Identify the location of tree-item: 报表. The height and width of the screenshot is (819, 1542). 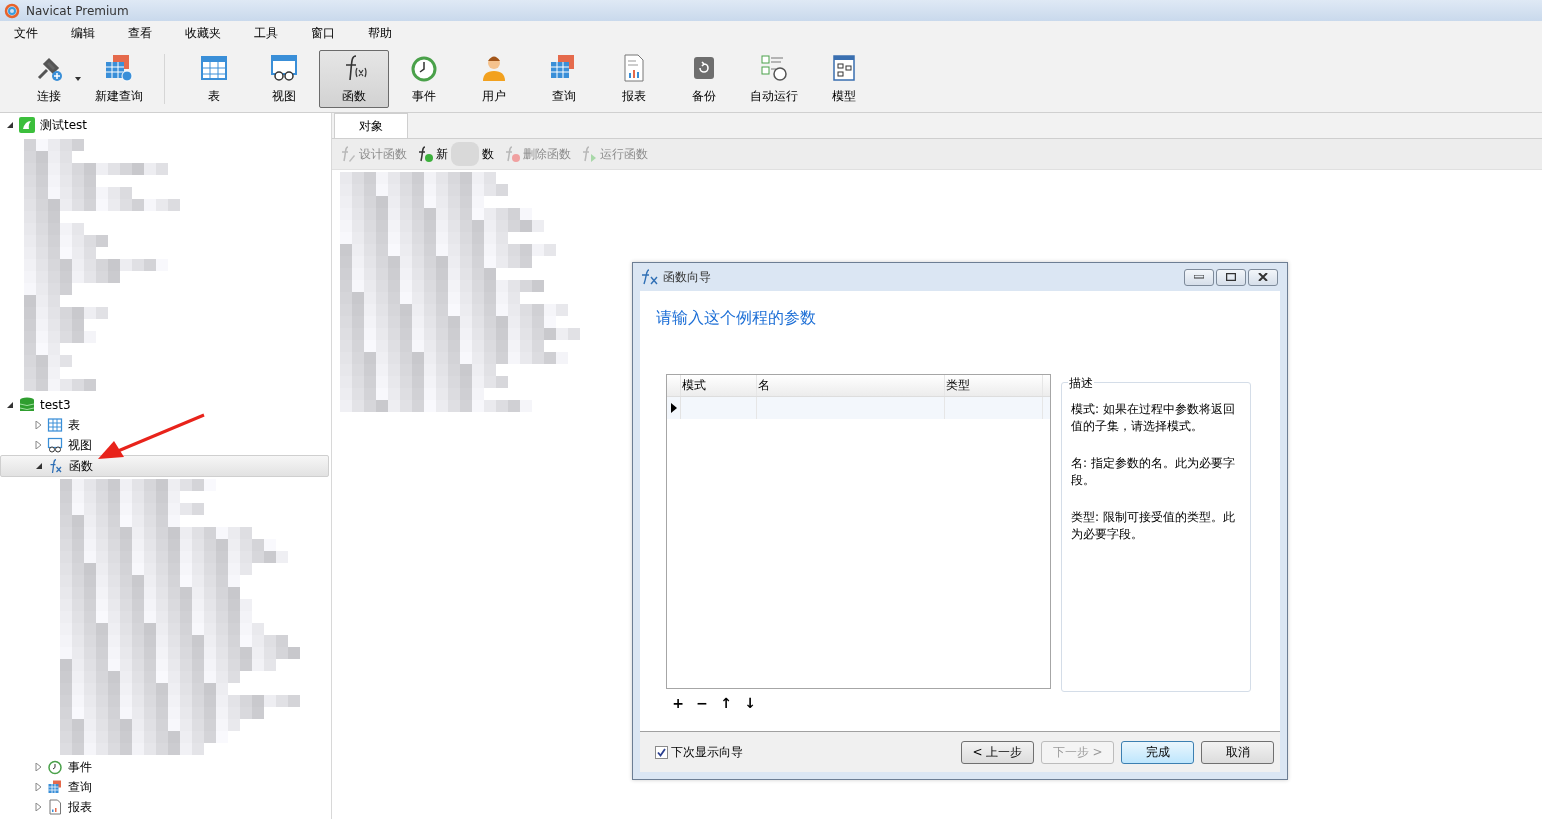
(165, 807).